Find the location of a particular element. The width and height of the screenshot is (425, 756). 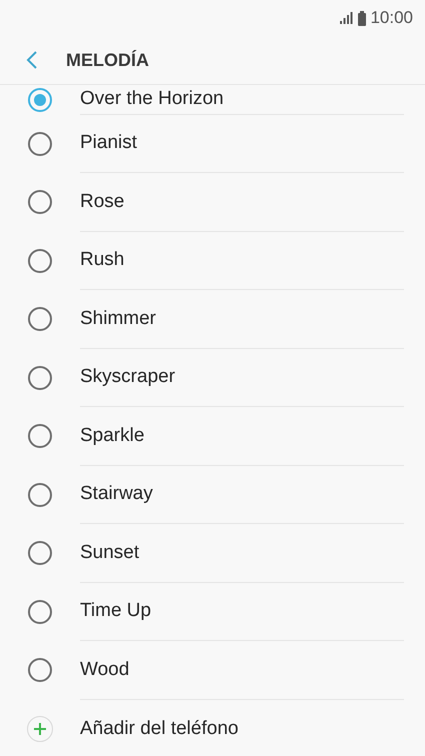

item-label: Añadir del teléfono is located at coordinates (159, 728).